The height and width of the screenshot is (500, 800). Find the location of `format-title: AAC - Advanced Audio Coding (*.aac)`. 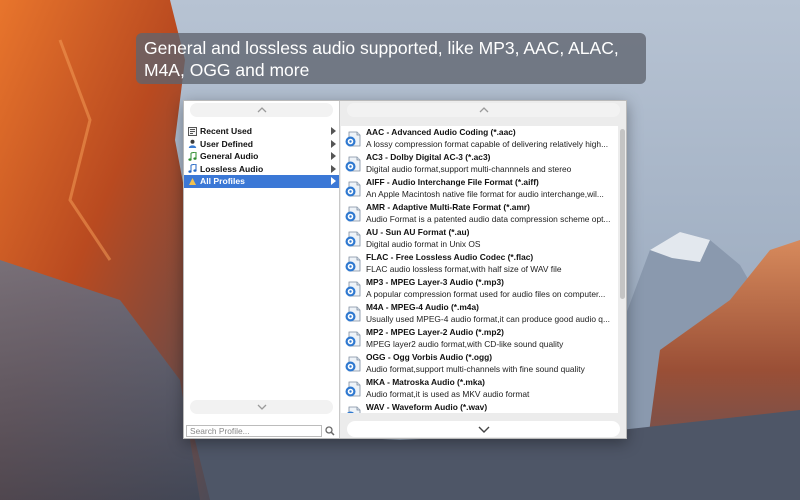

format-title: AAC - Advanced Audio Coding (*.aac) is located at coordinates (441, 132).